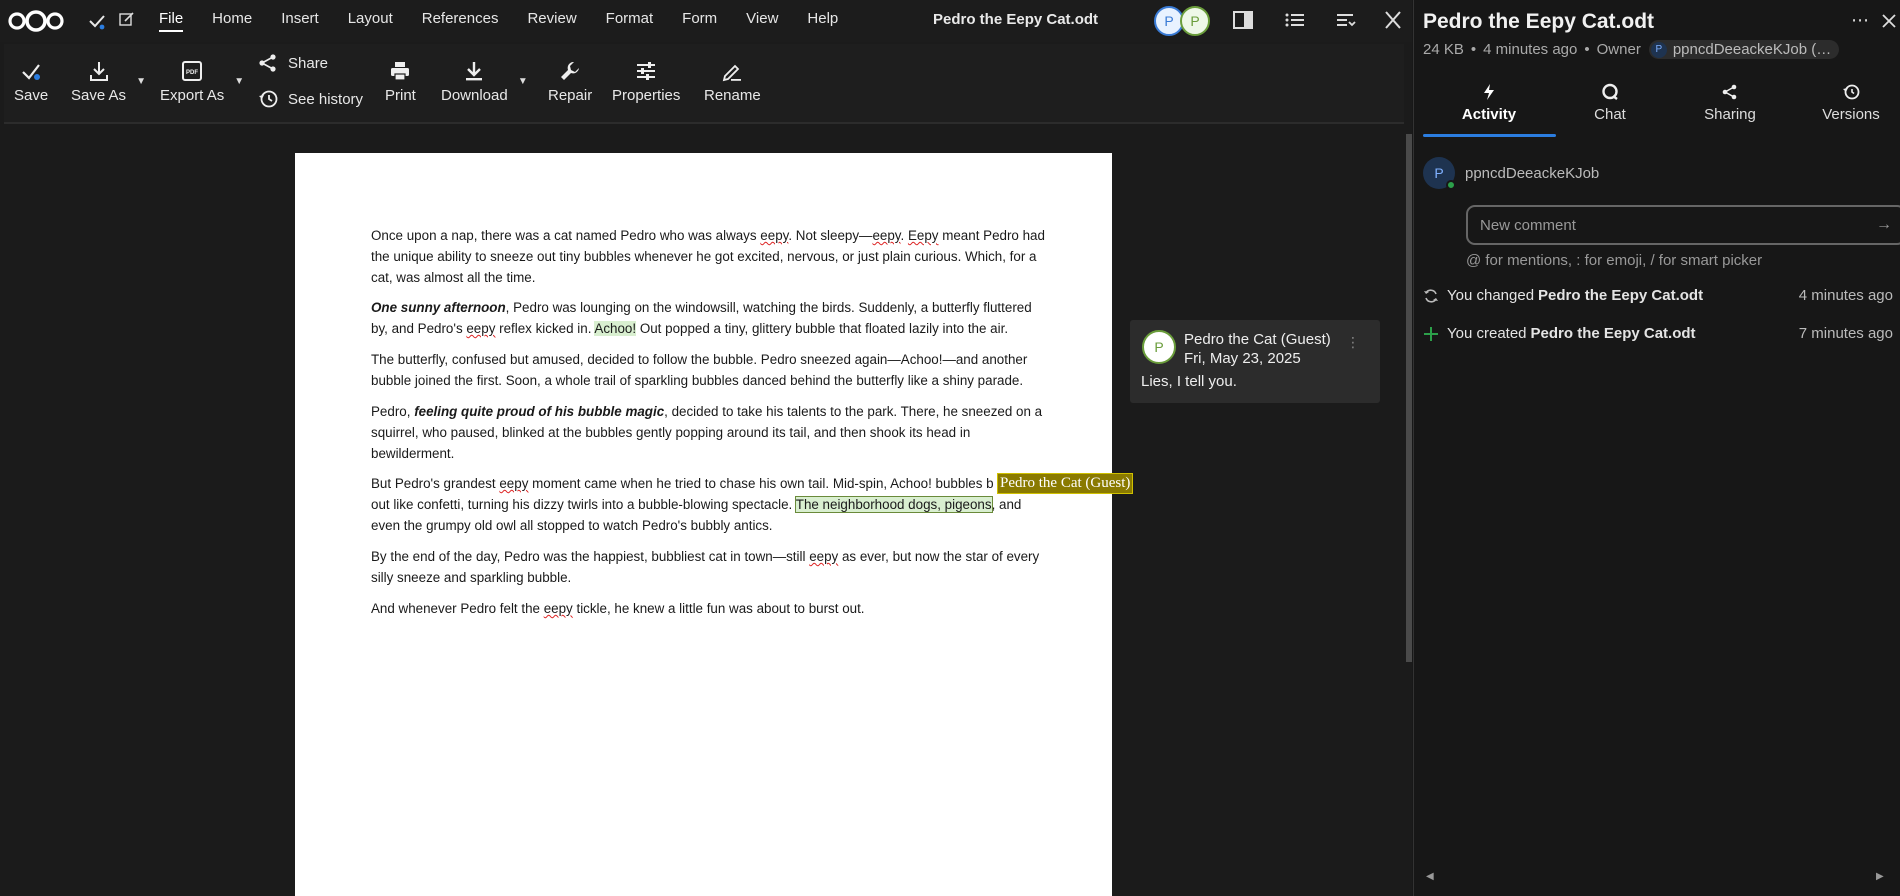 The width and height of the screenshot is (1900, 896). What do you see at coordinates (1409, 398) in the screenshot?
I see `document-scrollbar` at bounding box center [1409, 398].